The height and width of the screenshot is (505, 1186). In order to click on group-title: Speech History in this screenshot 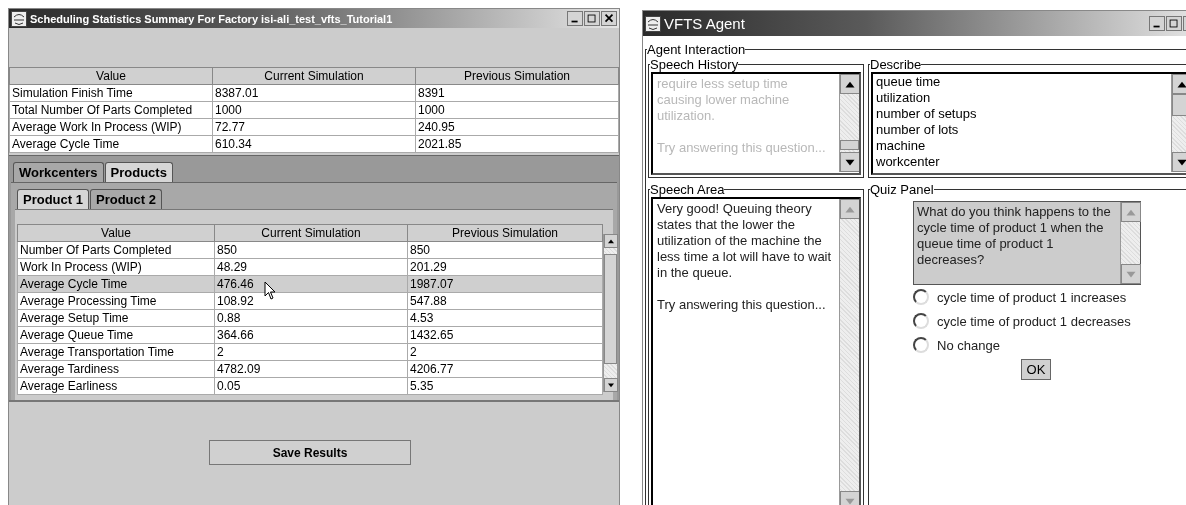, I will do `click(694, 64)`.